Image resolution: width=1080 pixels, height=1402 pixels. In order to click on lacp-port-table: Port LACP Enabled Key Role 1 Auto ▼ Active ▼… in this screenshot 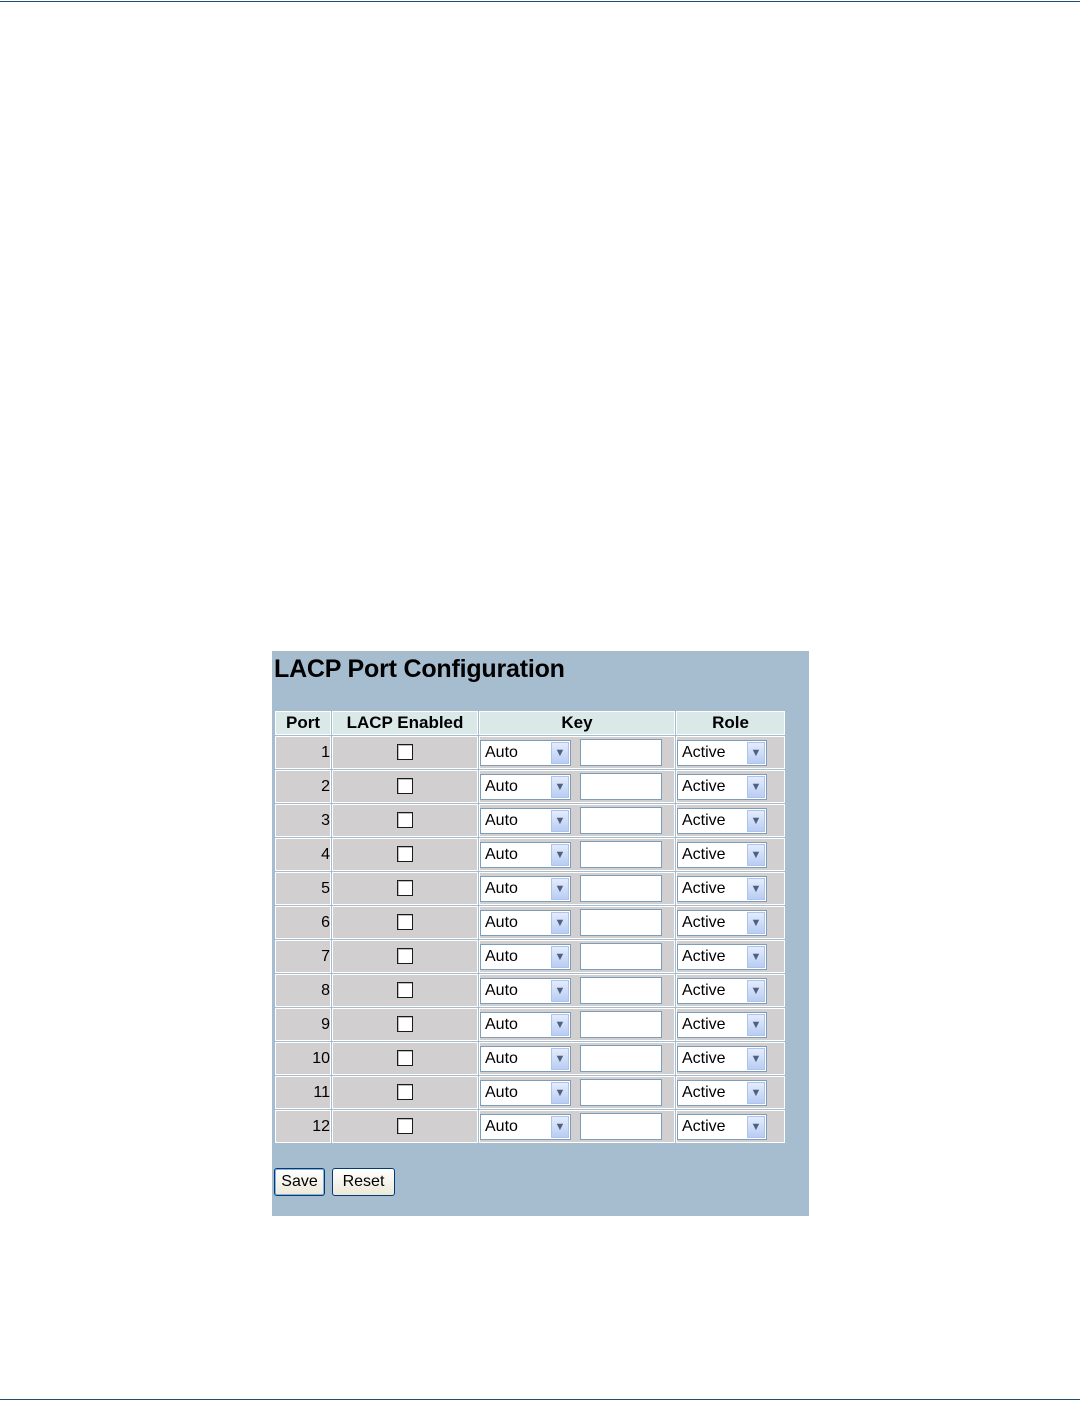, I will do `click(530, 927)`.